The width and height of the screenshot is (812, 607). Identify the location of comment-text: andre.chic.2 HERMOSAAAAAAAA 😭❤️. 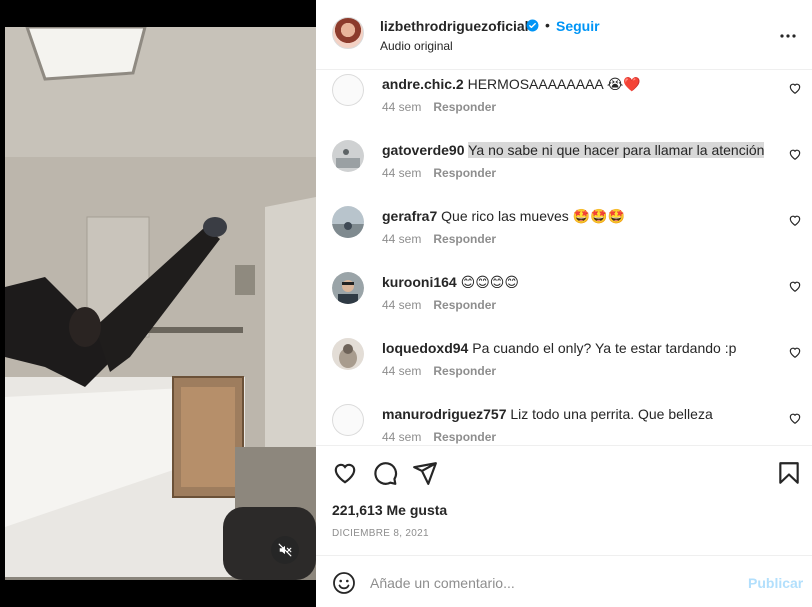
(582, 84).